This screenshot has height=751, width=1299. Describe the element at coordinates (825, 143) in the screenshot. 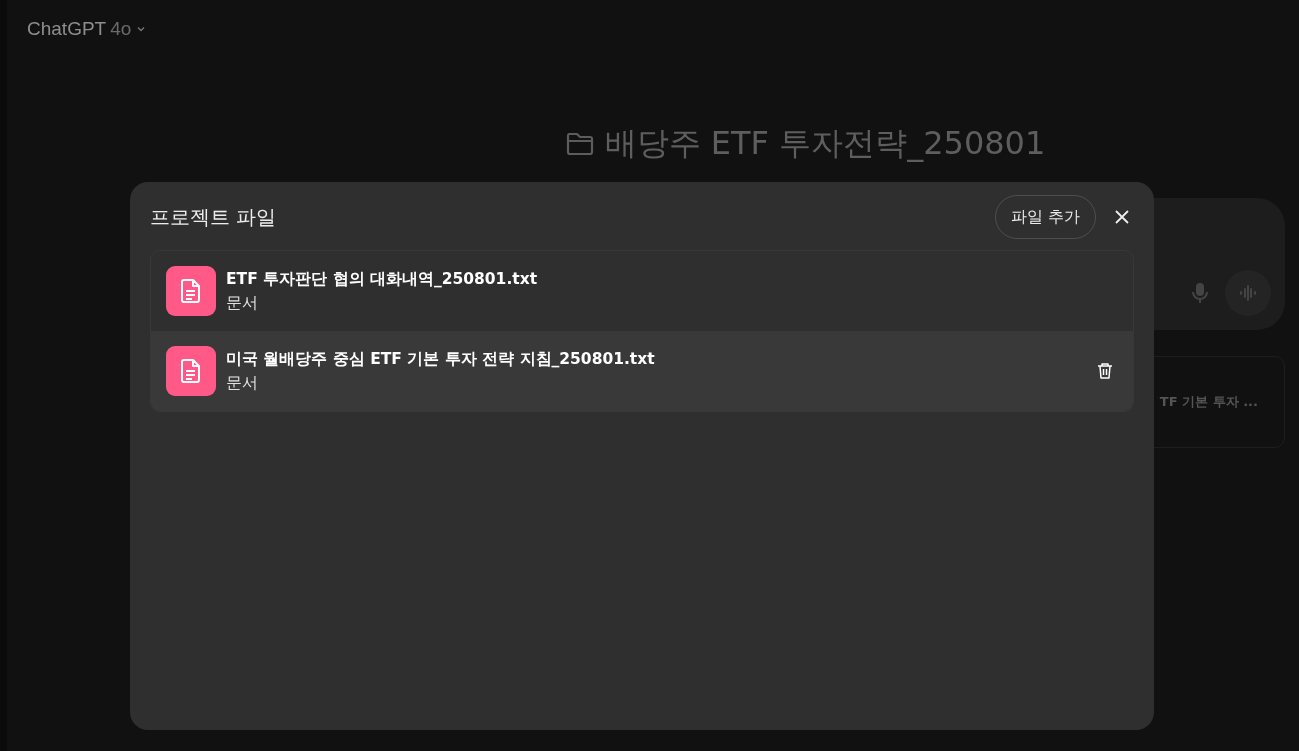

I see `project-title: 배당주 ETF 투자전략_250801` at that location.